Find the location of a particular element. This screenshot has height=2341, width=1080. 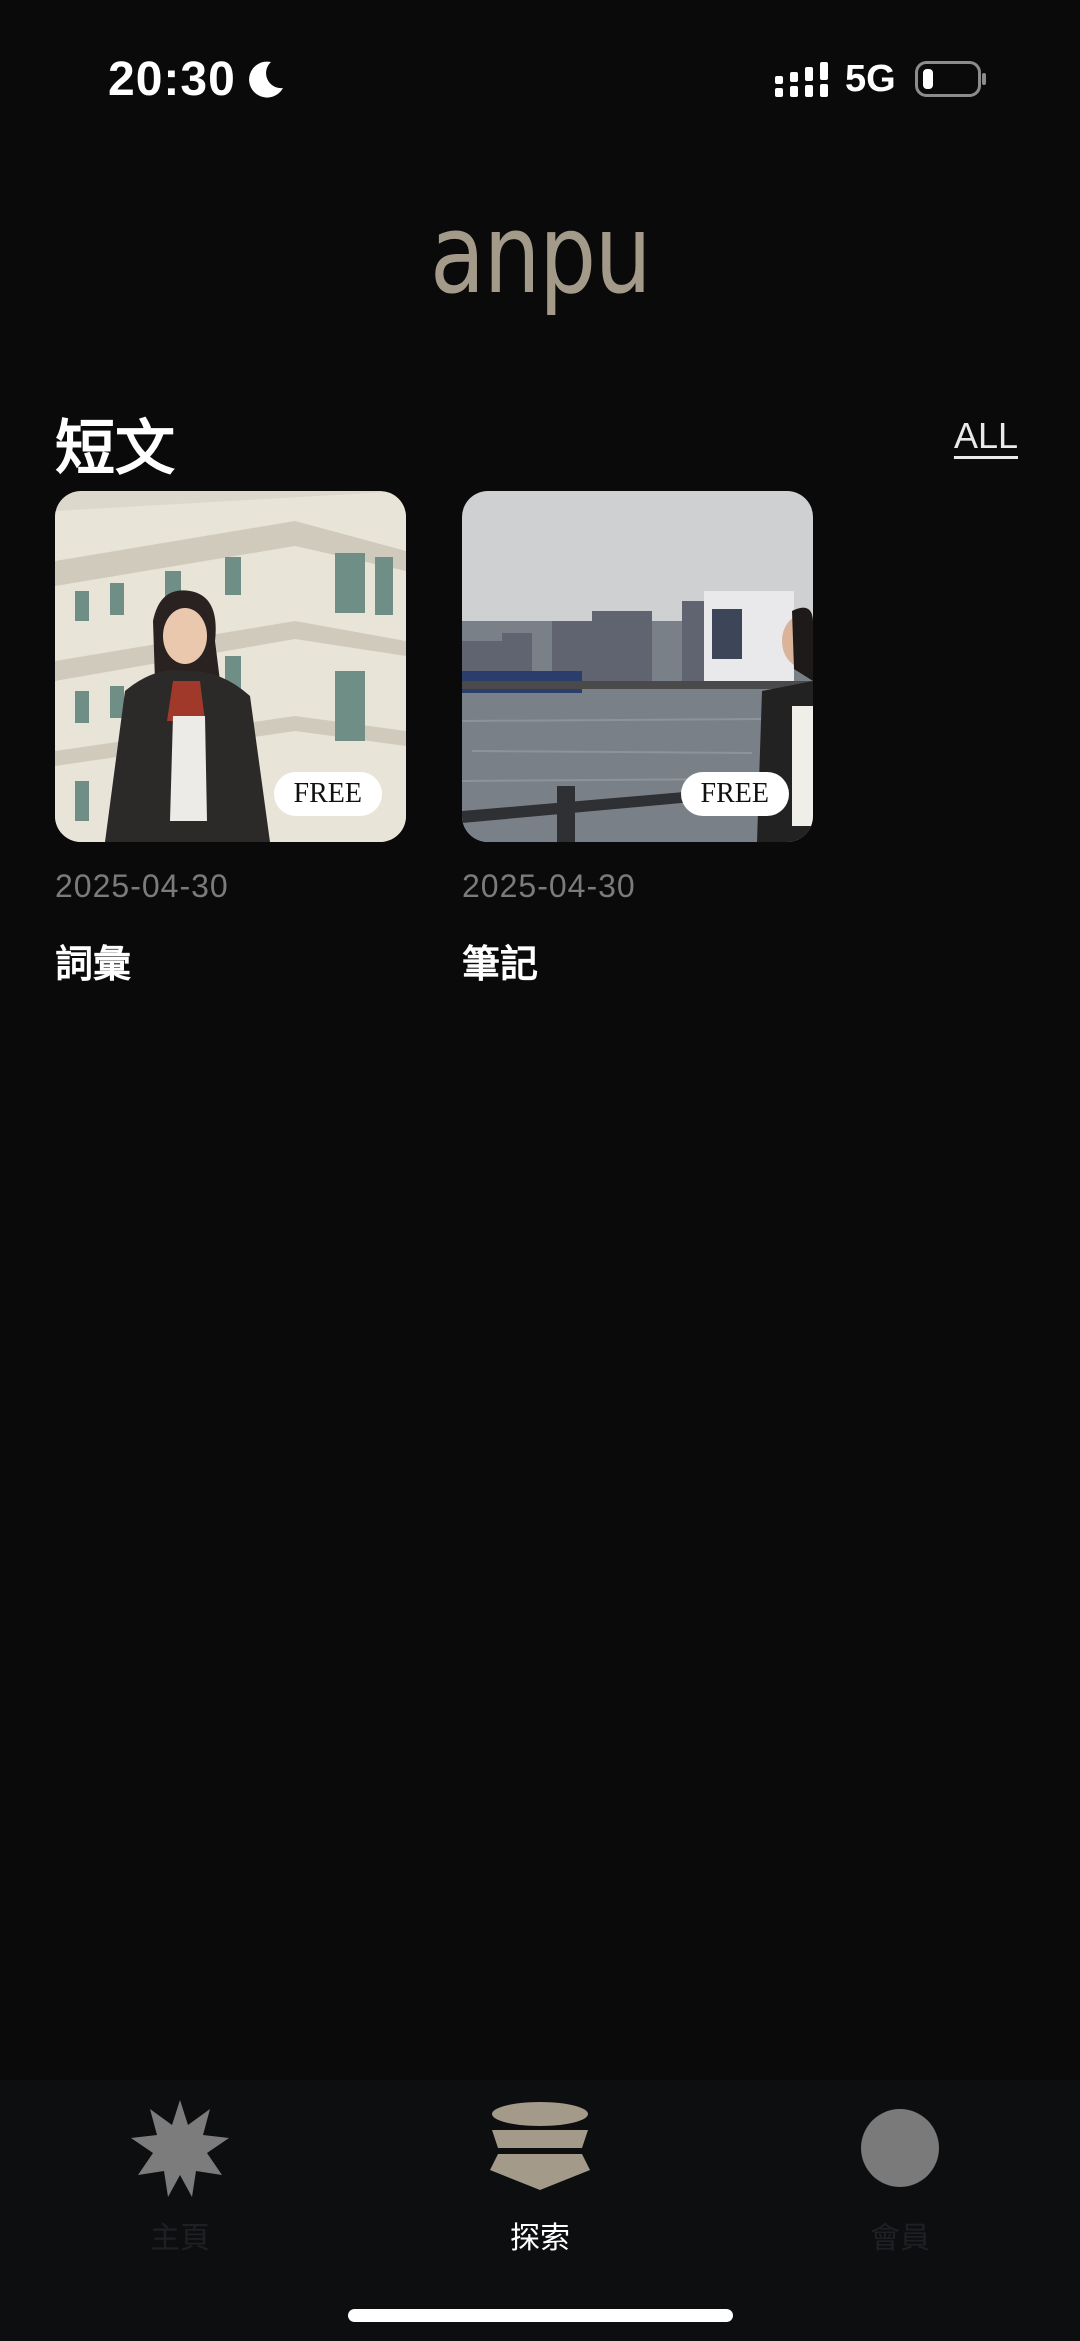

section-title: 短文 is located at coordinates (115, 448).